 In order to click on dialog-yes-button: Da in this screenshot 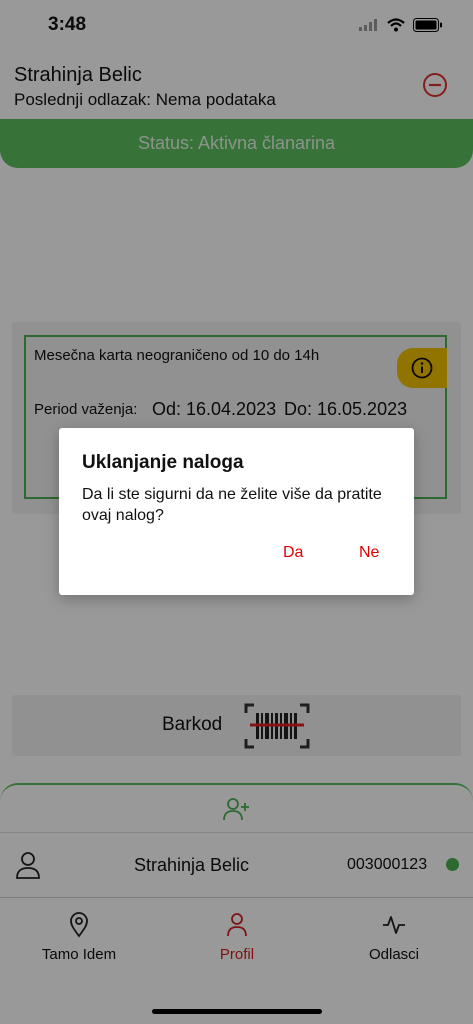, I will do `click(293, 553)`.